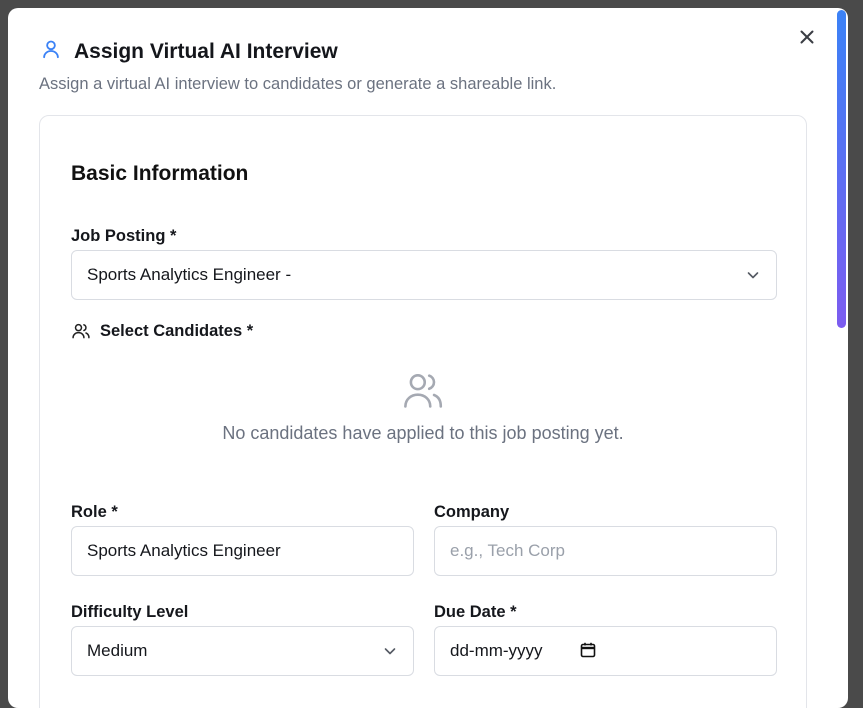 This screenshot has height=708, width=863. Describe the element at coordinates (841, 358) in the screenshot. I see `scrollbar` at that location.